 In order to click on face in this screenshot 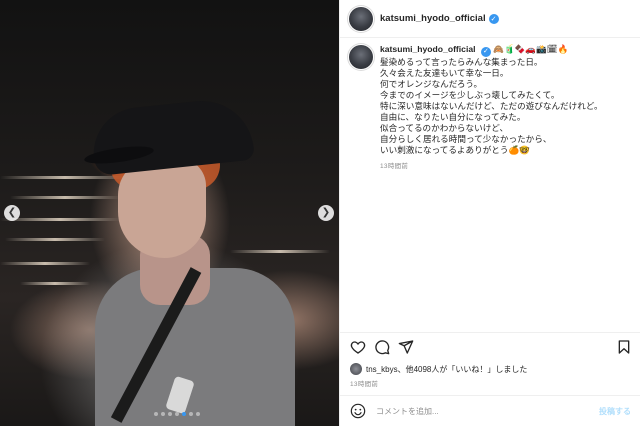, I will do `click(162, 208)`.